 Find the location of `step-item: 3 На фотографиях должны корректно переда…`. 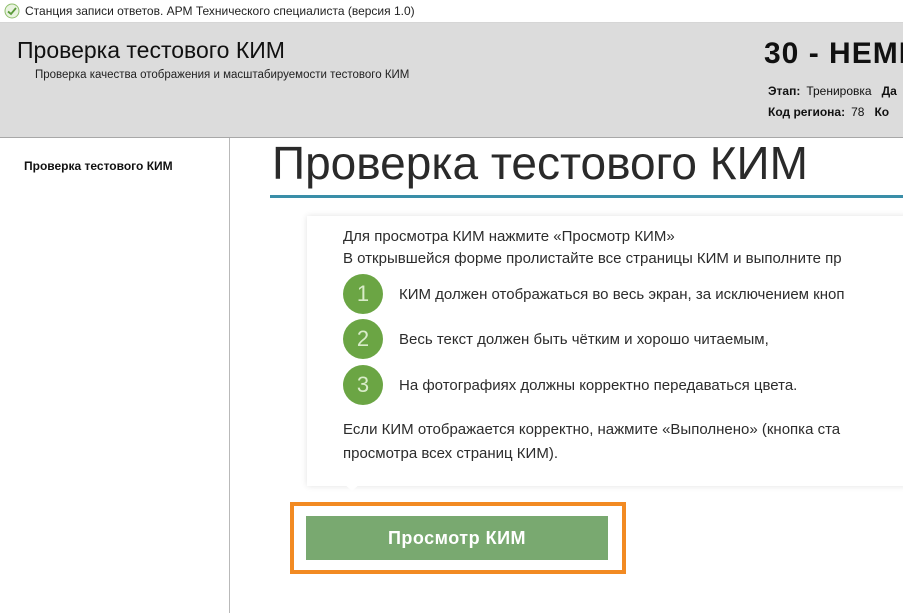

step-item: 3 На фотографиях должны корректно переда… is located at coordinates (570, 385).